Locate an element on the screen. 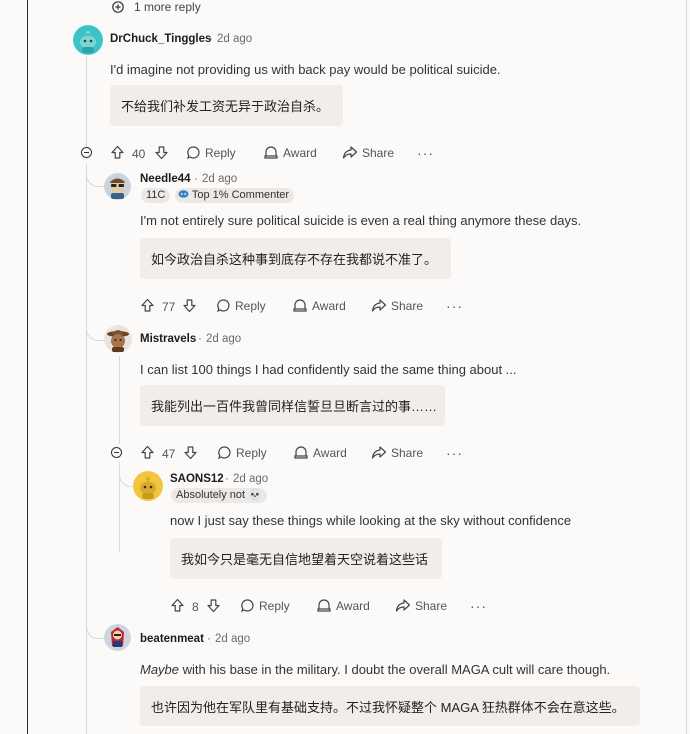 The width and height of the screenshot is (690, 734). comment-username: Mistravels is located at coordinates (168, 339).